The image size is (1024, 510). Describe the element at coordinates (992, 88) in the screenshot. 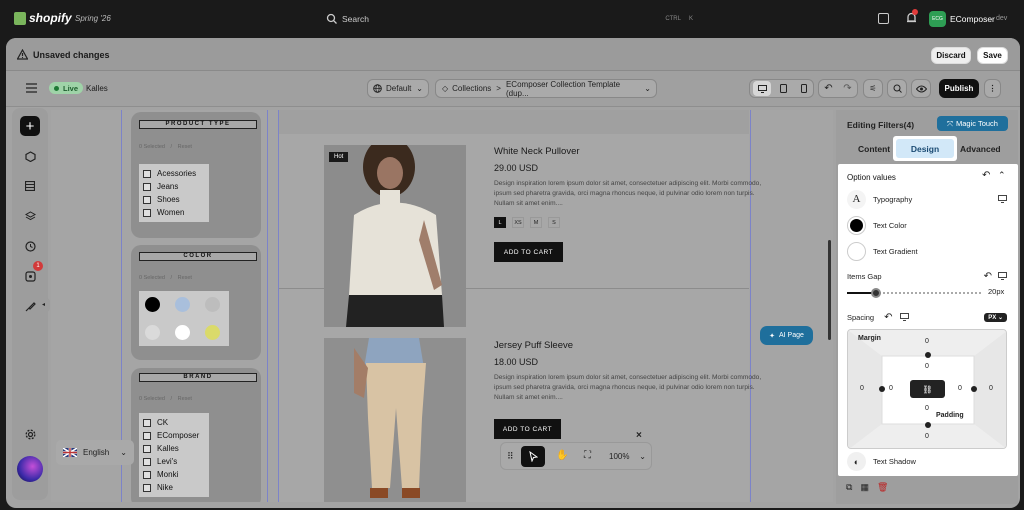

I see `more-options-icon: ⋮` at that location.